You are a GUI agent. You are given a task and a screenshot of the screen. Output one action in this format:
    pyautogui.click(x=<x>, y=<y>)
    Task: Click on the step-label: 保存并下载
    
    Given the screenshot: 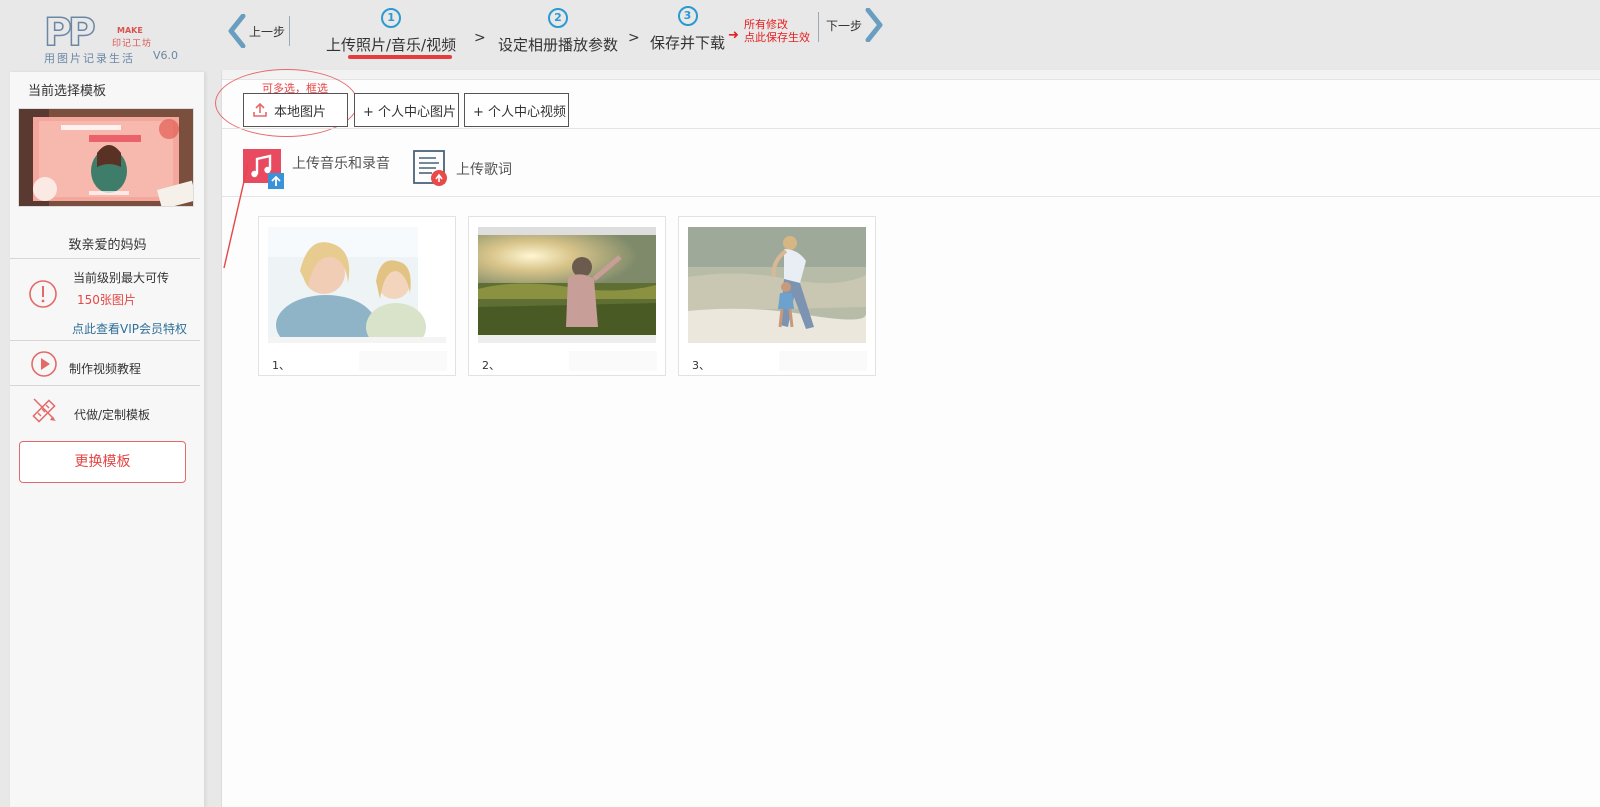 What is the action you would take?
    pyautogui.click(x=688, y=43)
    